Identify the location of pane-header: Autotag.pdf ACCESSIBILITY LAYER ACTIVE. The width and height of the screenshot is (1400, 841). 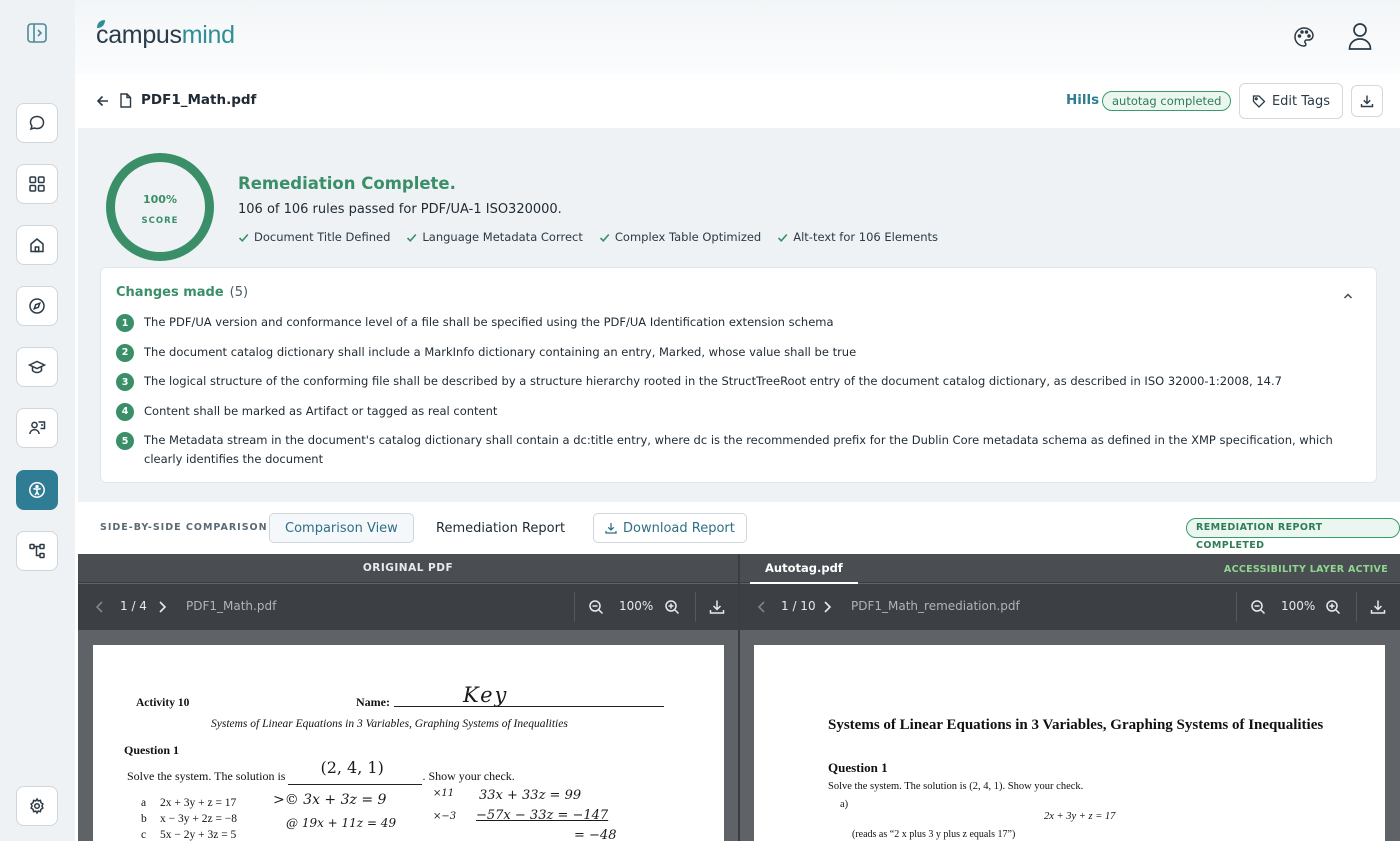
(1070, 569).